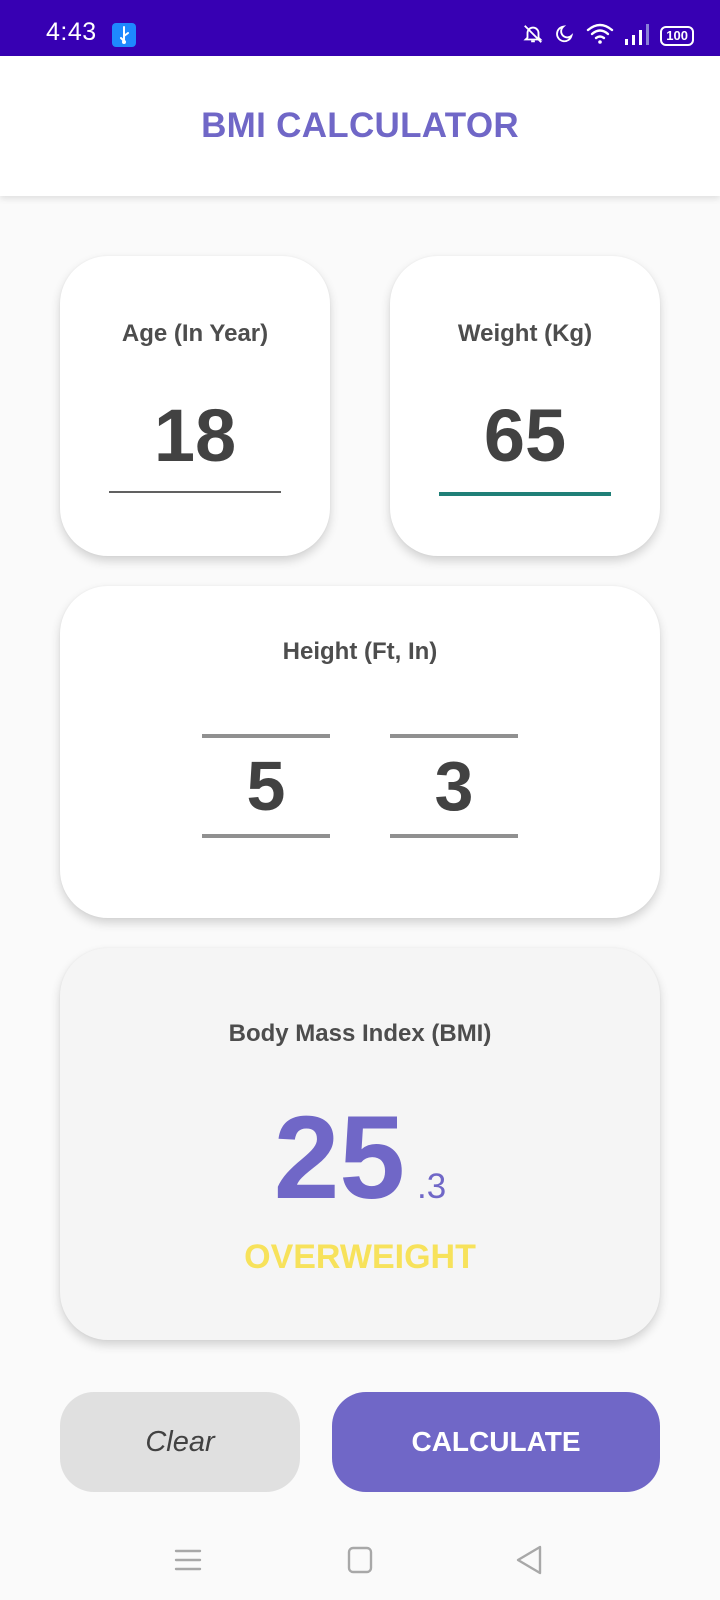 The height and width of the screenshot is (1600, 720). What do you see at coordinates (565, 36) in the screenshot?
I see `moon-icon` at bounding box center [565, 36].